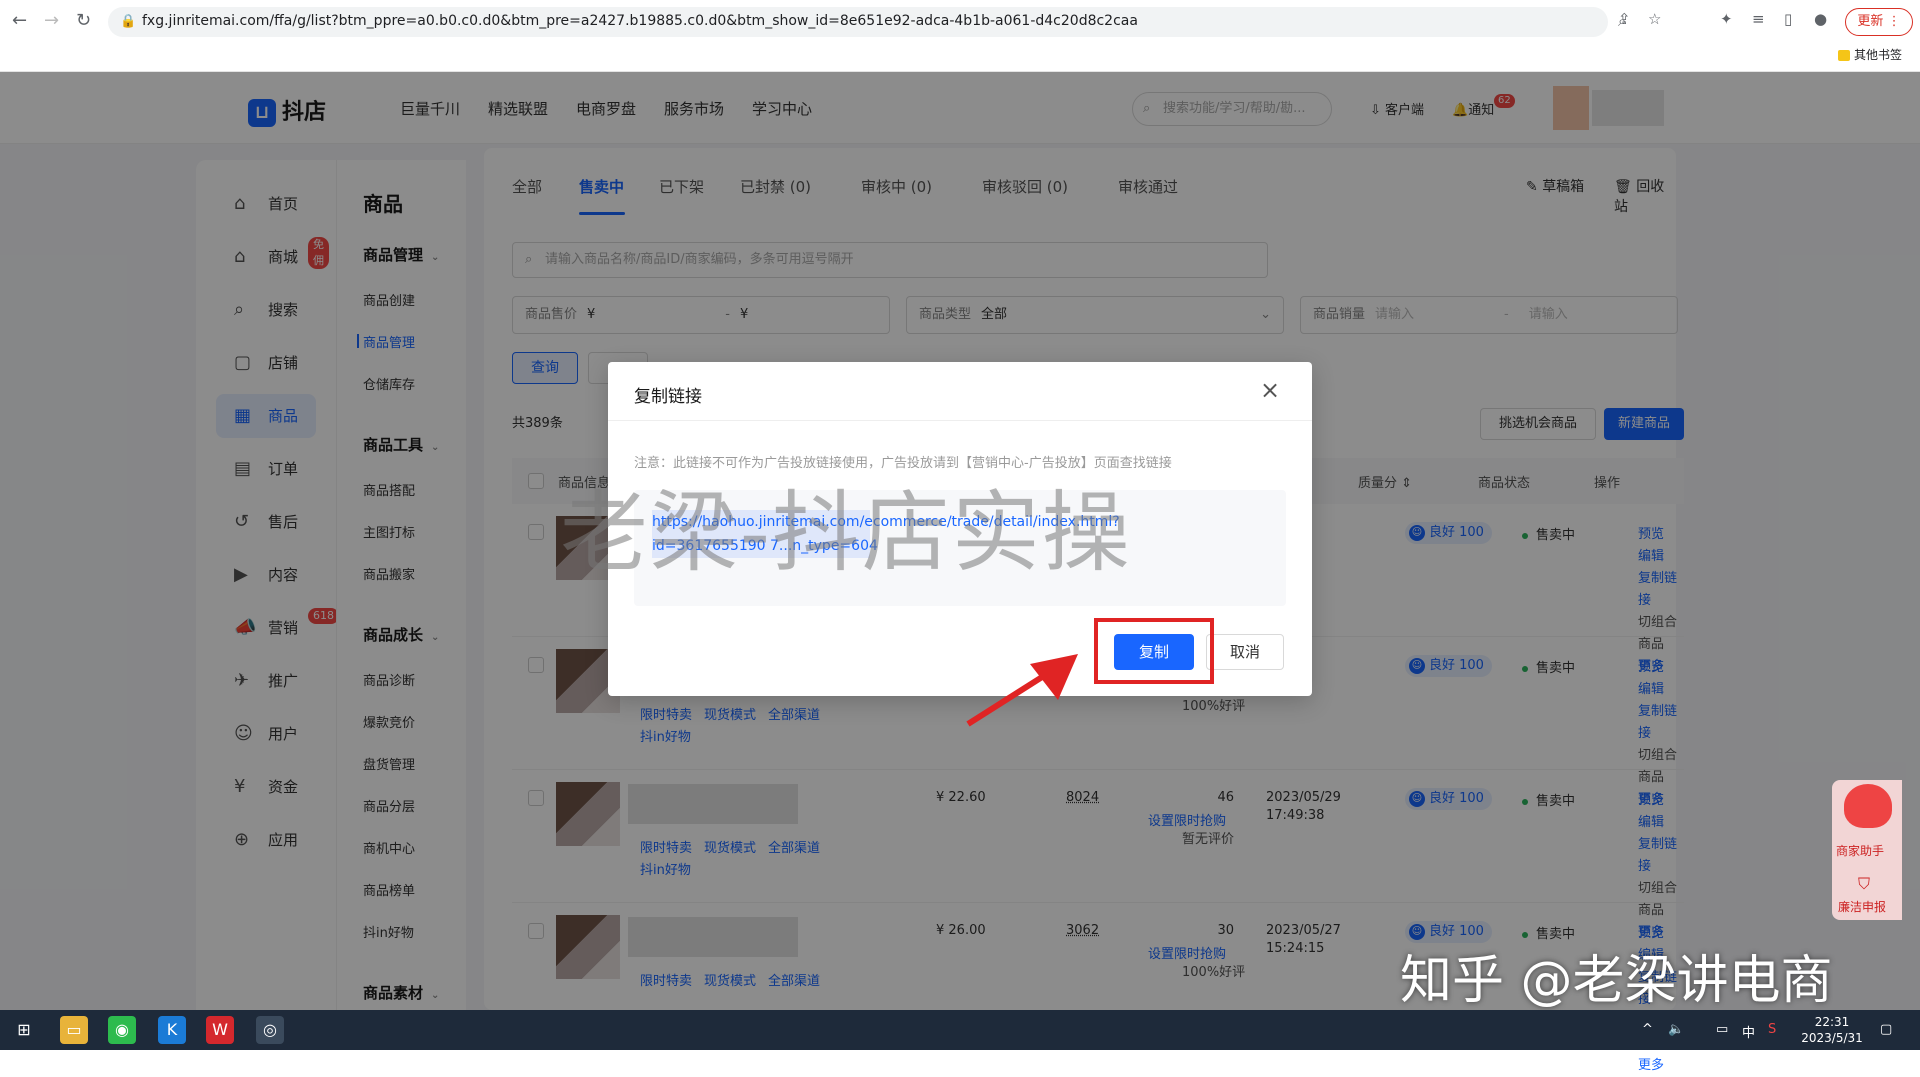 The height and width of the screenshot is (1077, 1920). I want to click on star-icon: ☆, so click(1654, 19).